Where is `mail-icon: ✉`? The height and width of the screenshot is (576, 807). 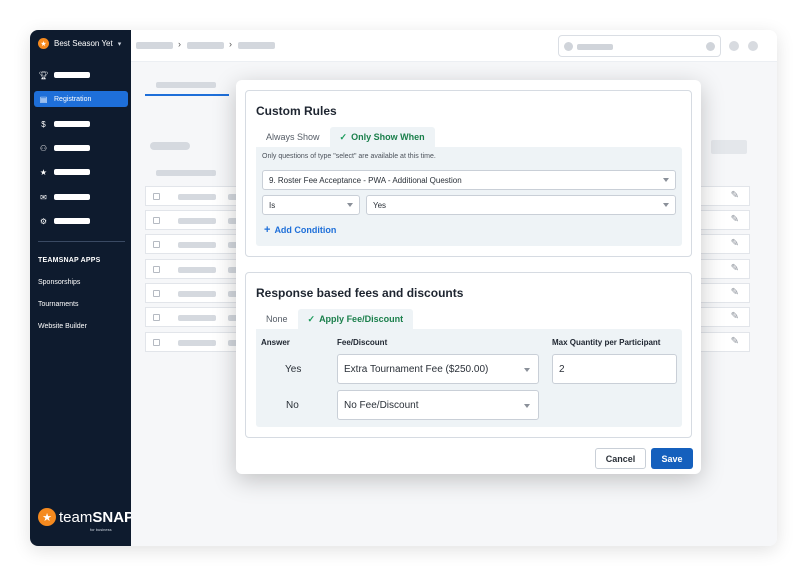 mail-icon: ✉ is located at coordinates (43, 197).